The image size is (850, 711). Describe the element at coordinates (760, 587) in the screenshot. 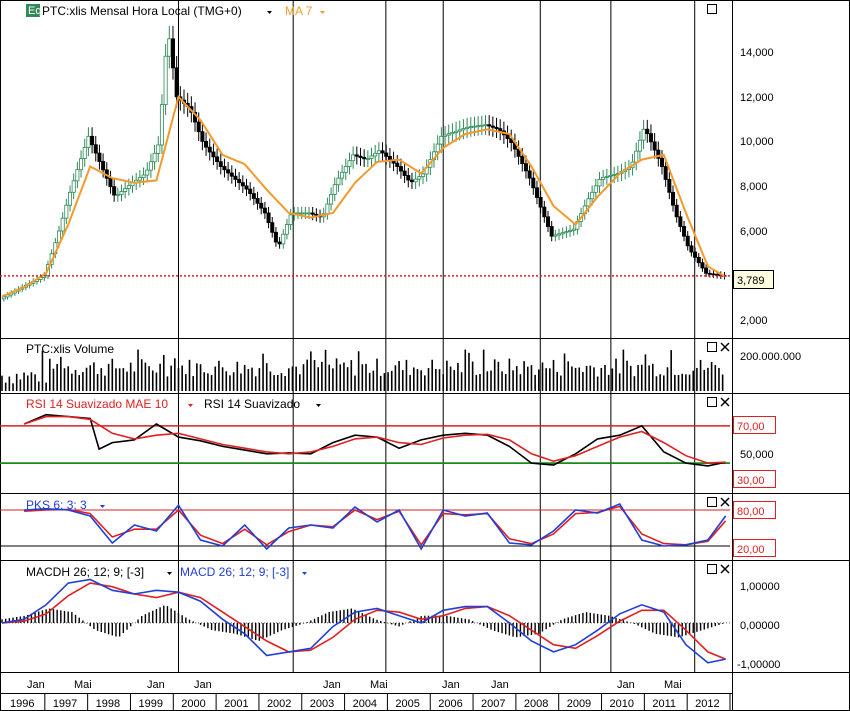

I see `macd-tick: 1,00000` at that location.